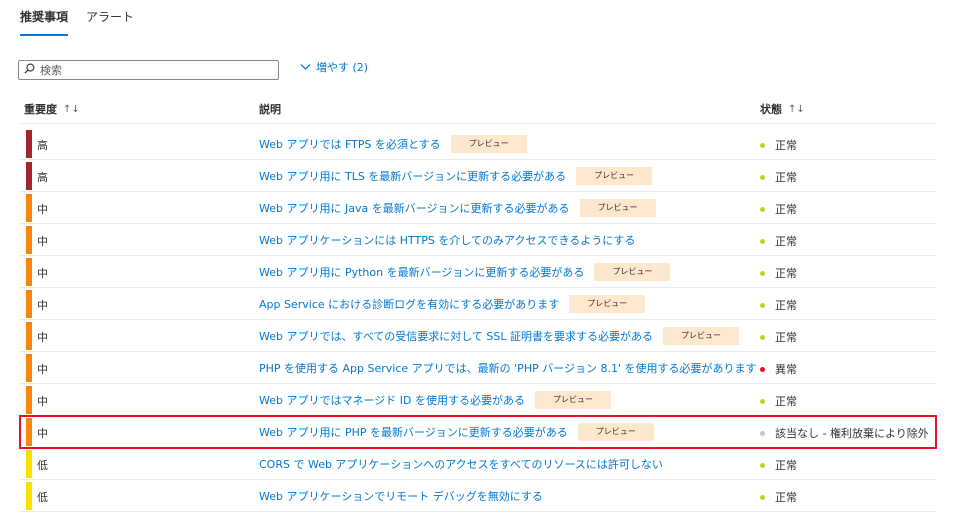  I want to click on status-label: 該当なし - 権利放棄により除外, so click(852, 433).